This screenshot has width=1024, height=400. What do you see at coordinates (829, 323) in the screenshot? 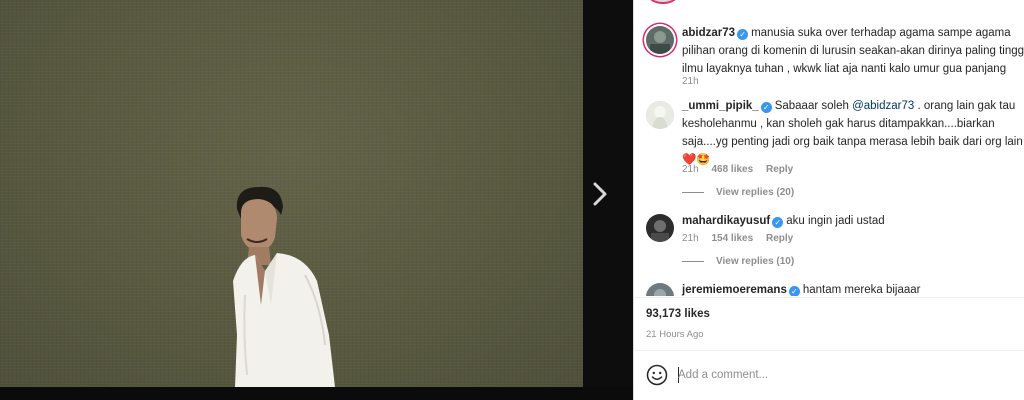
I see `post-stats: 93,173 likes 21 Hours Ago` at bounding box center [829, 323].